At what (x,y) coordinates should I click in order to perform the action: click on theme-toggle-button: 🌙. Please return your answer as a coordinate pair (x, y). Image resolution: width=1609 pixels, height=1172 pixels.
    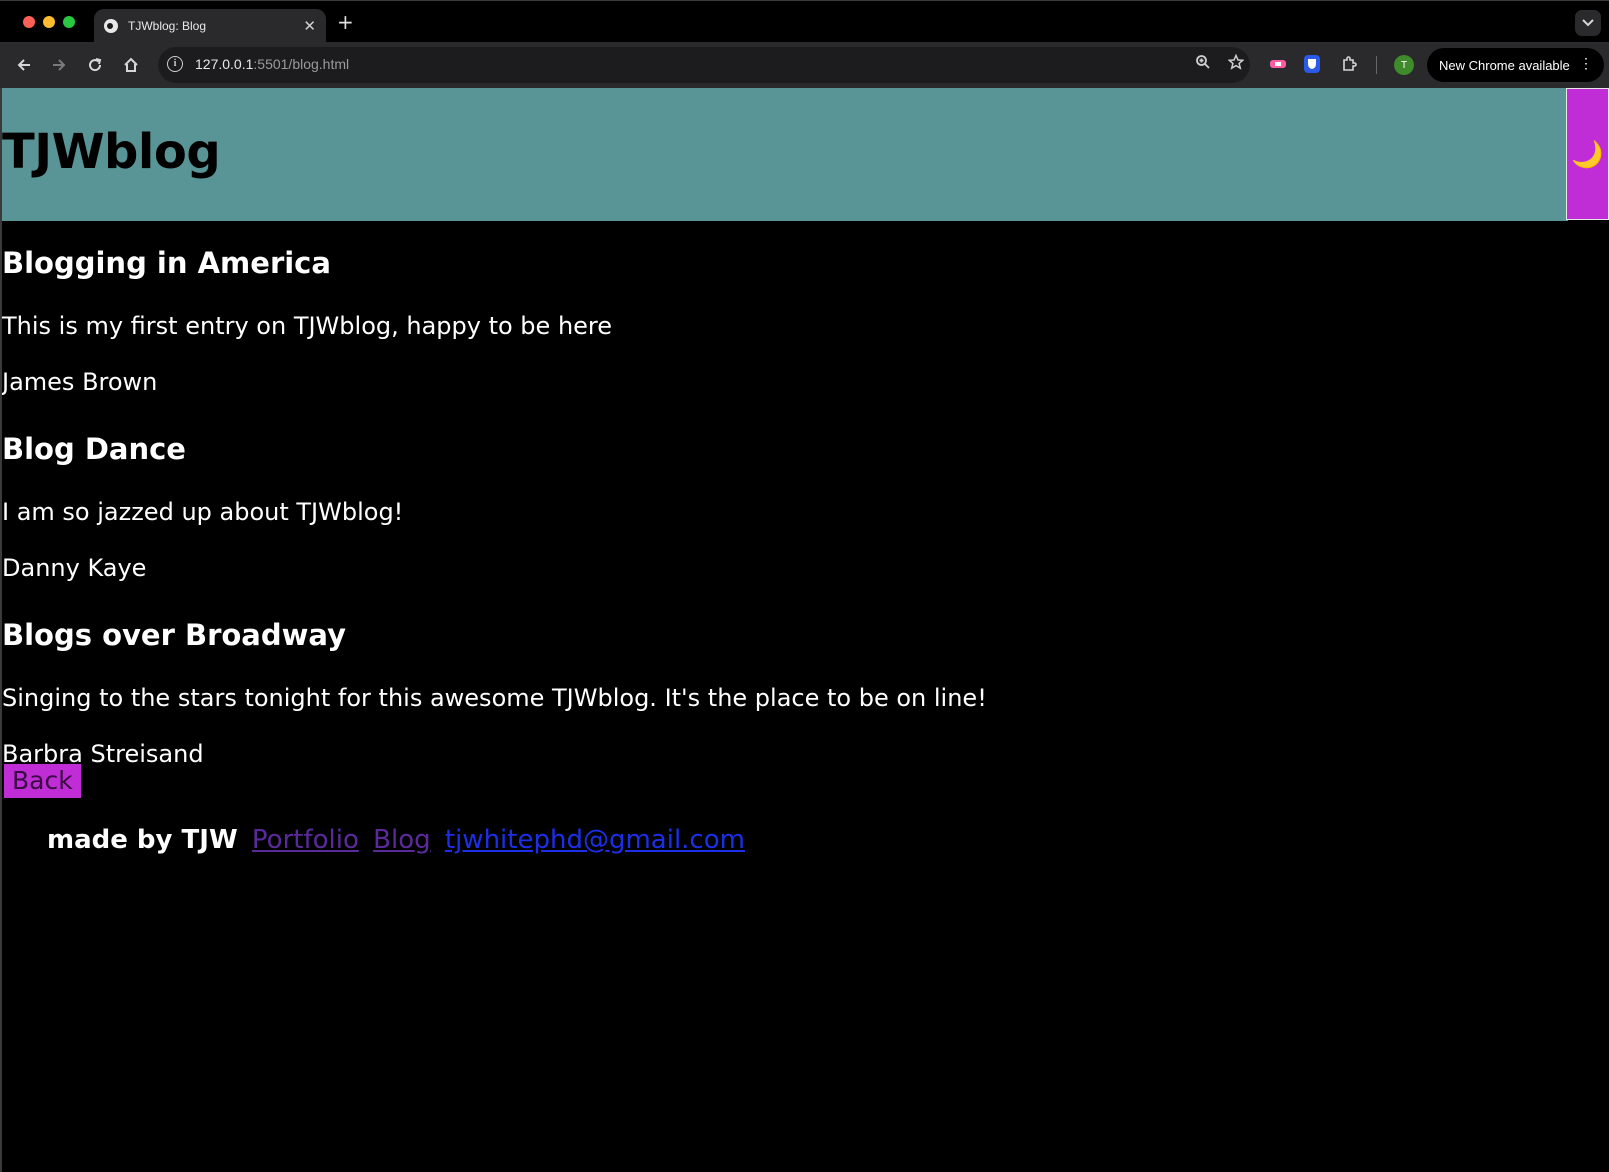
    Looking at the image, I should click on (1587, 154).